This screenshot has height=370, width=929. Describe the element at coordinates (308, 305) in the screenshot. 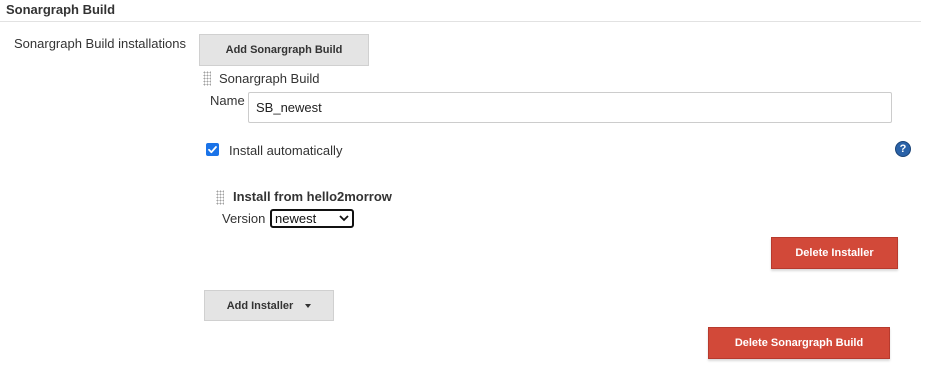

I see `caret-down-icon` at that location.